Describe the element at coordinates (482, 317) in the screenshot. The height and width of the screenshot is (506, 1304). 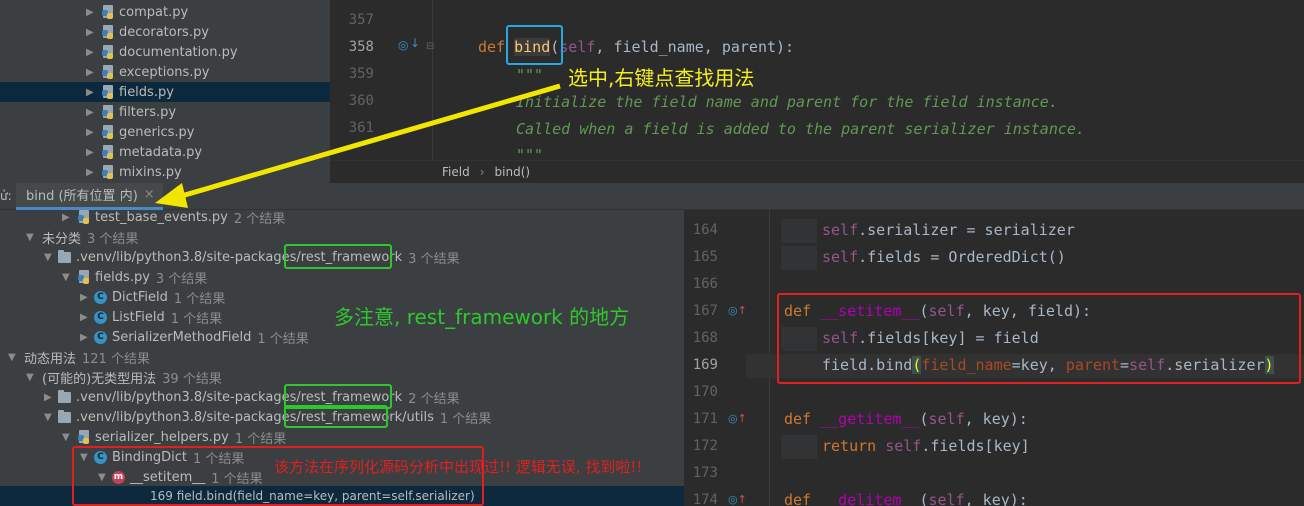
I see `rest-framework-note: 多注意, rest_framework 的地方` at that location.